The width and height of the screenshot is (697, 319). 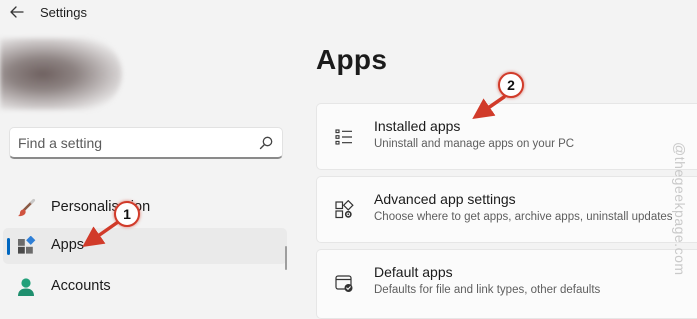 I want to click on back-button, so click(x=17, y=12).